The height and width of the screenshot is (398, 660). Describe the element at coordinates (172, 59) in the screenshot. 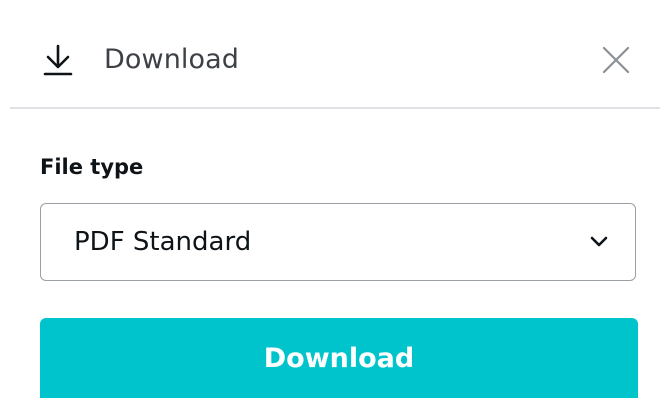

I see `panel-title: Download` at that location.